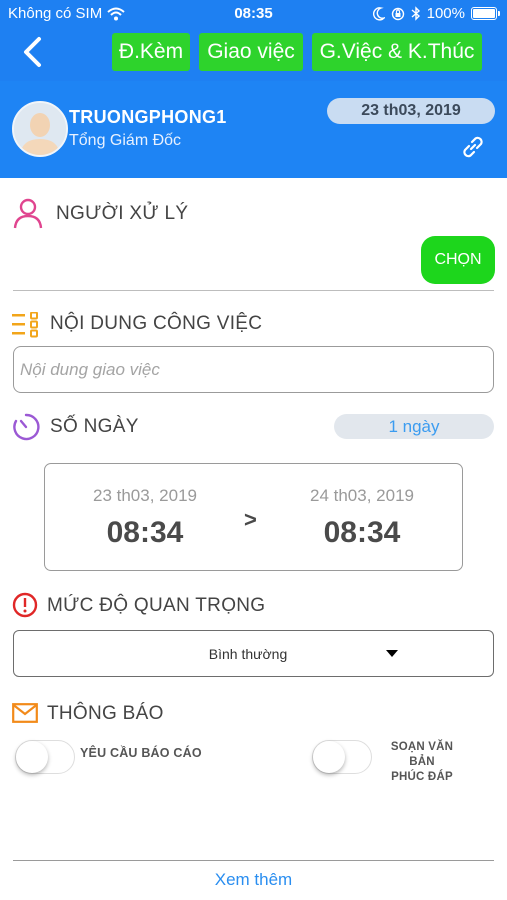 The height and width of the screenshot is (900, 507). Describe the element at coordinates (253, 860) in the screenshot. I see `footer-divider` at that location.